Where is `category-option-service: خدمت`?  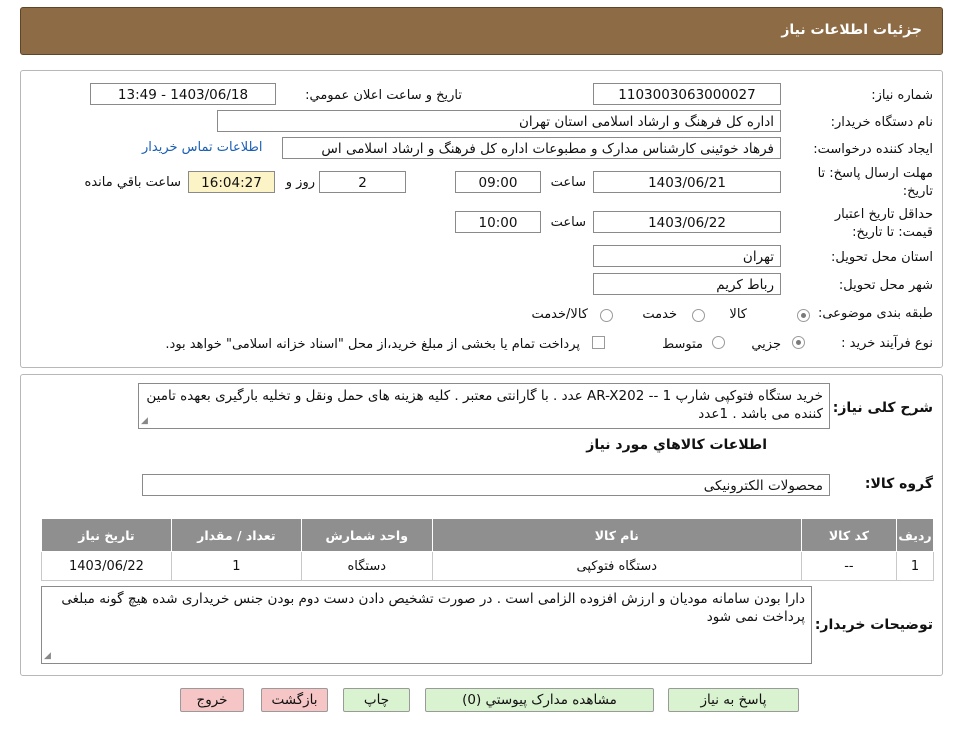
category-option-service: خدمت is located at coordinates (659, 314).